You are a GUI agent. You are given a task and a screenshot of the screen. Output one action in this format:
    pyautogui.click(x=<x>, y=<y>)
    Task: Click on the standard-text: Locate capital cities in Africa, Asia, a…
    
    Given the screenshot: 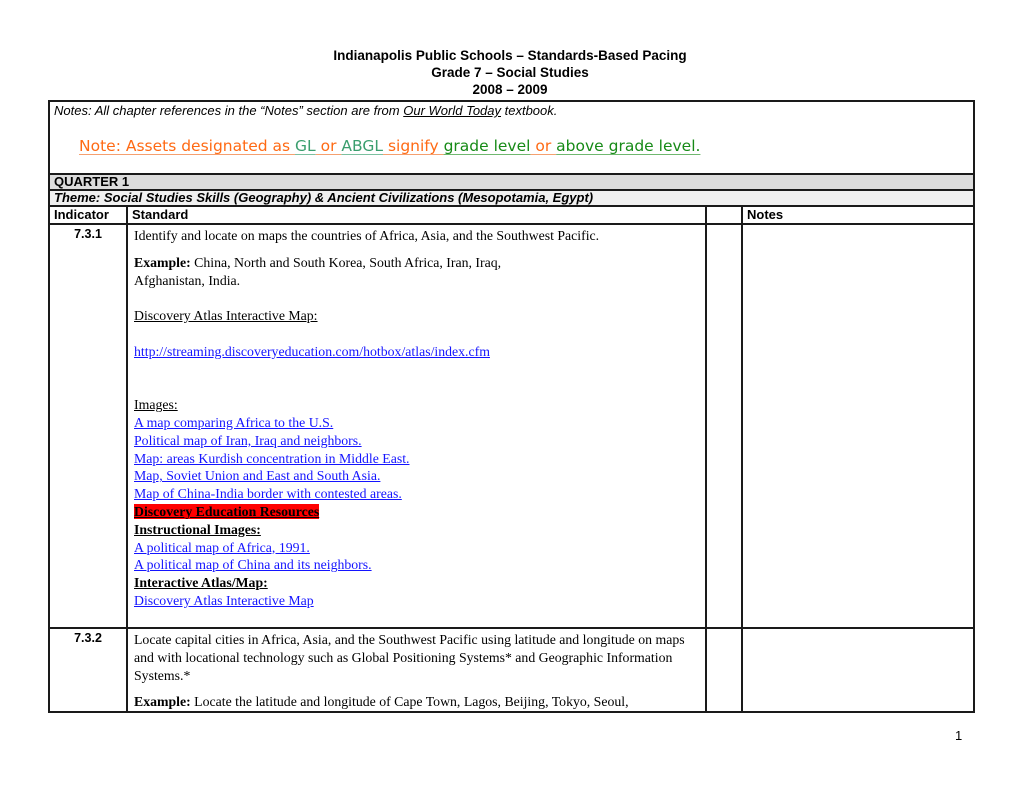 What is the action you would take?
    pyautogui.click(x=409, y=657)
    